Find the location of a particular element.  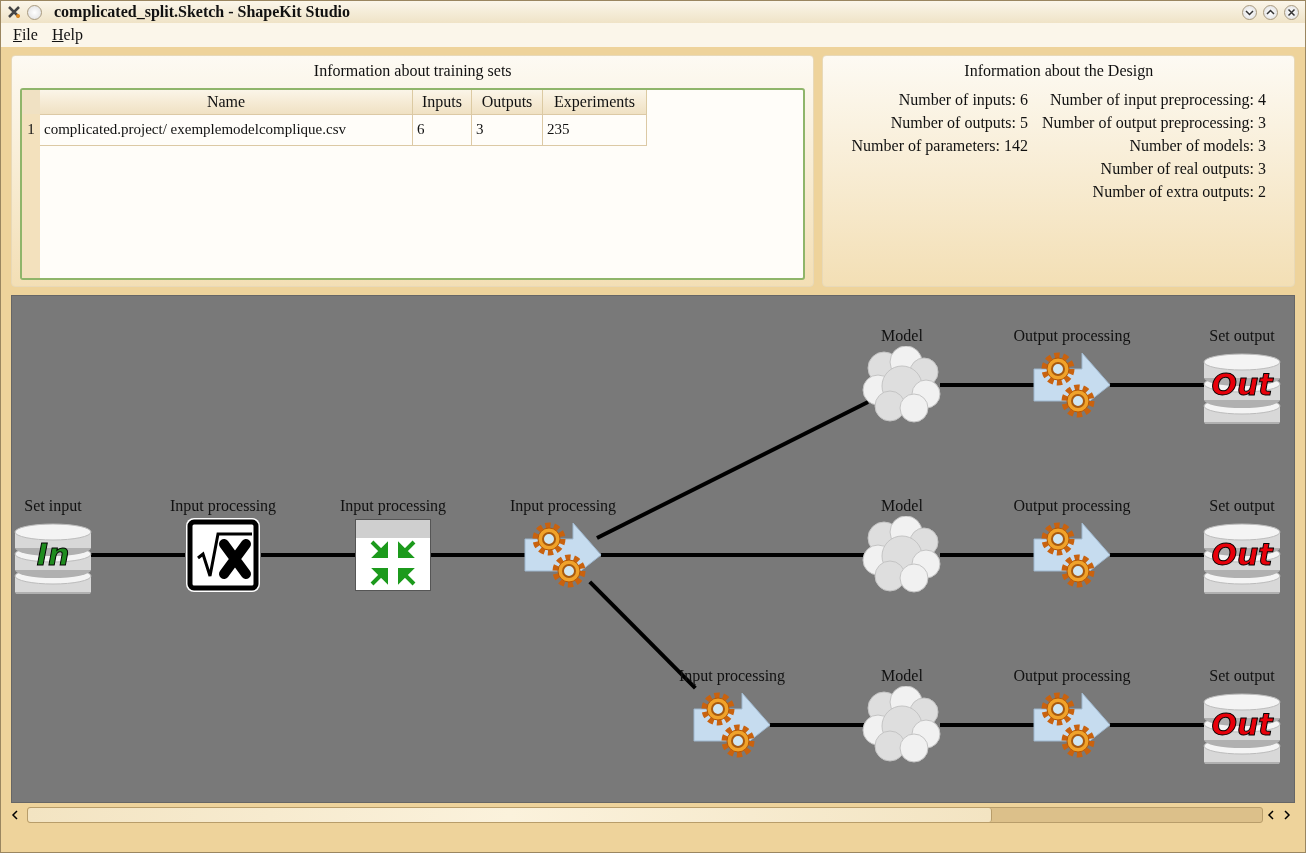

scrollbar-track is located at coordinates (645, 815).